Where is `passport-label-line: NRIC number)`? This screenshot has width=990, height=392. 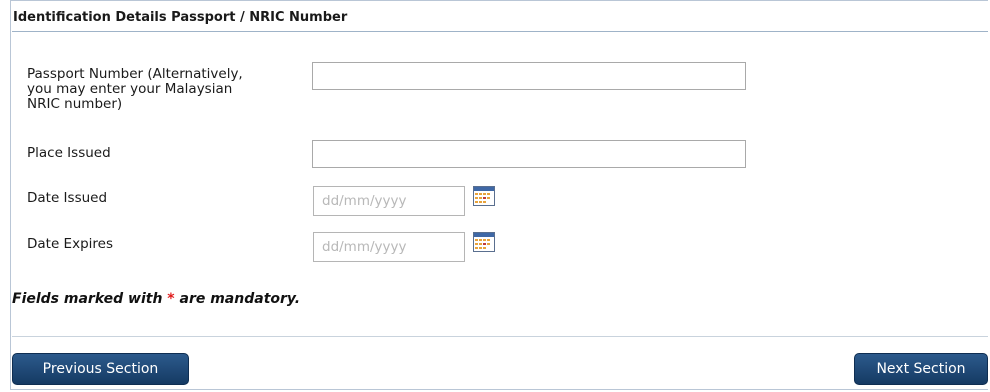
passport-label-line: NRIC number) is located at coordinates (75, 104).